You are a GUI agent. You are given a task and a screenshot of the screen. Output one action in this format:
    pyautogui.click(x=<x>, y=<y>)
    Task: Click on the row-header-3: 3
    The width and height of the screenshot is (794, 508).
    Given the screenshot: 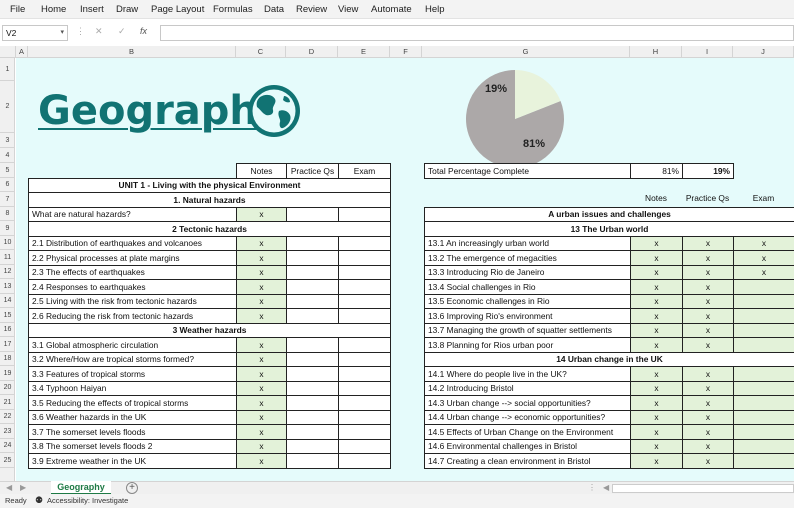 What is the action you would take?
    pyautogui.click(x=7, y=140)
    